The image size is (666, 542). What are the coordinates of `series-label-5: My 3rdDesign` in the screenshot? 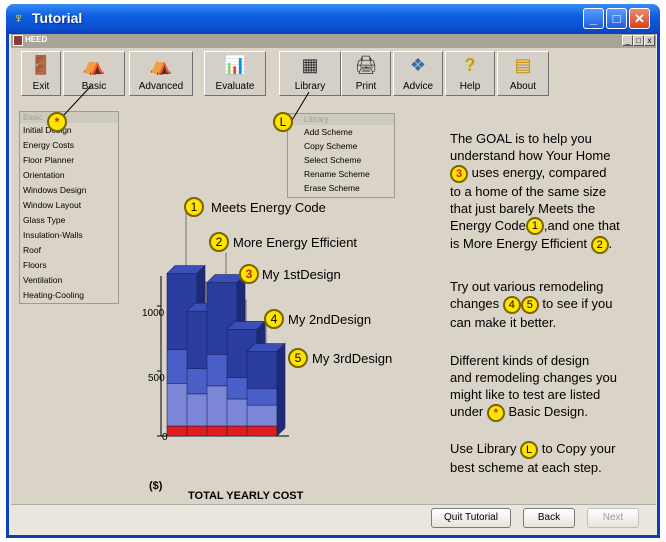 It's located at (352, 358).